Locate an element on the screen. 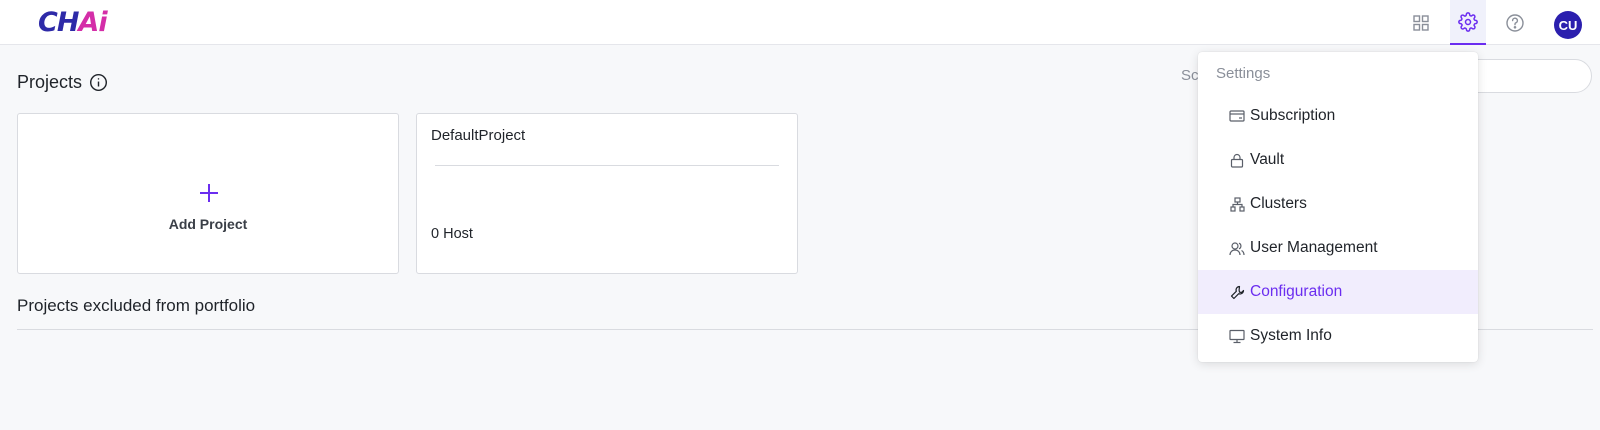 Image resolution: width=1600 pixels, height=430 pixels. add-project-card: Add Project is located at coordinates (208, 193).